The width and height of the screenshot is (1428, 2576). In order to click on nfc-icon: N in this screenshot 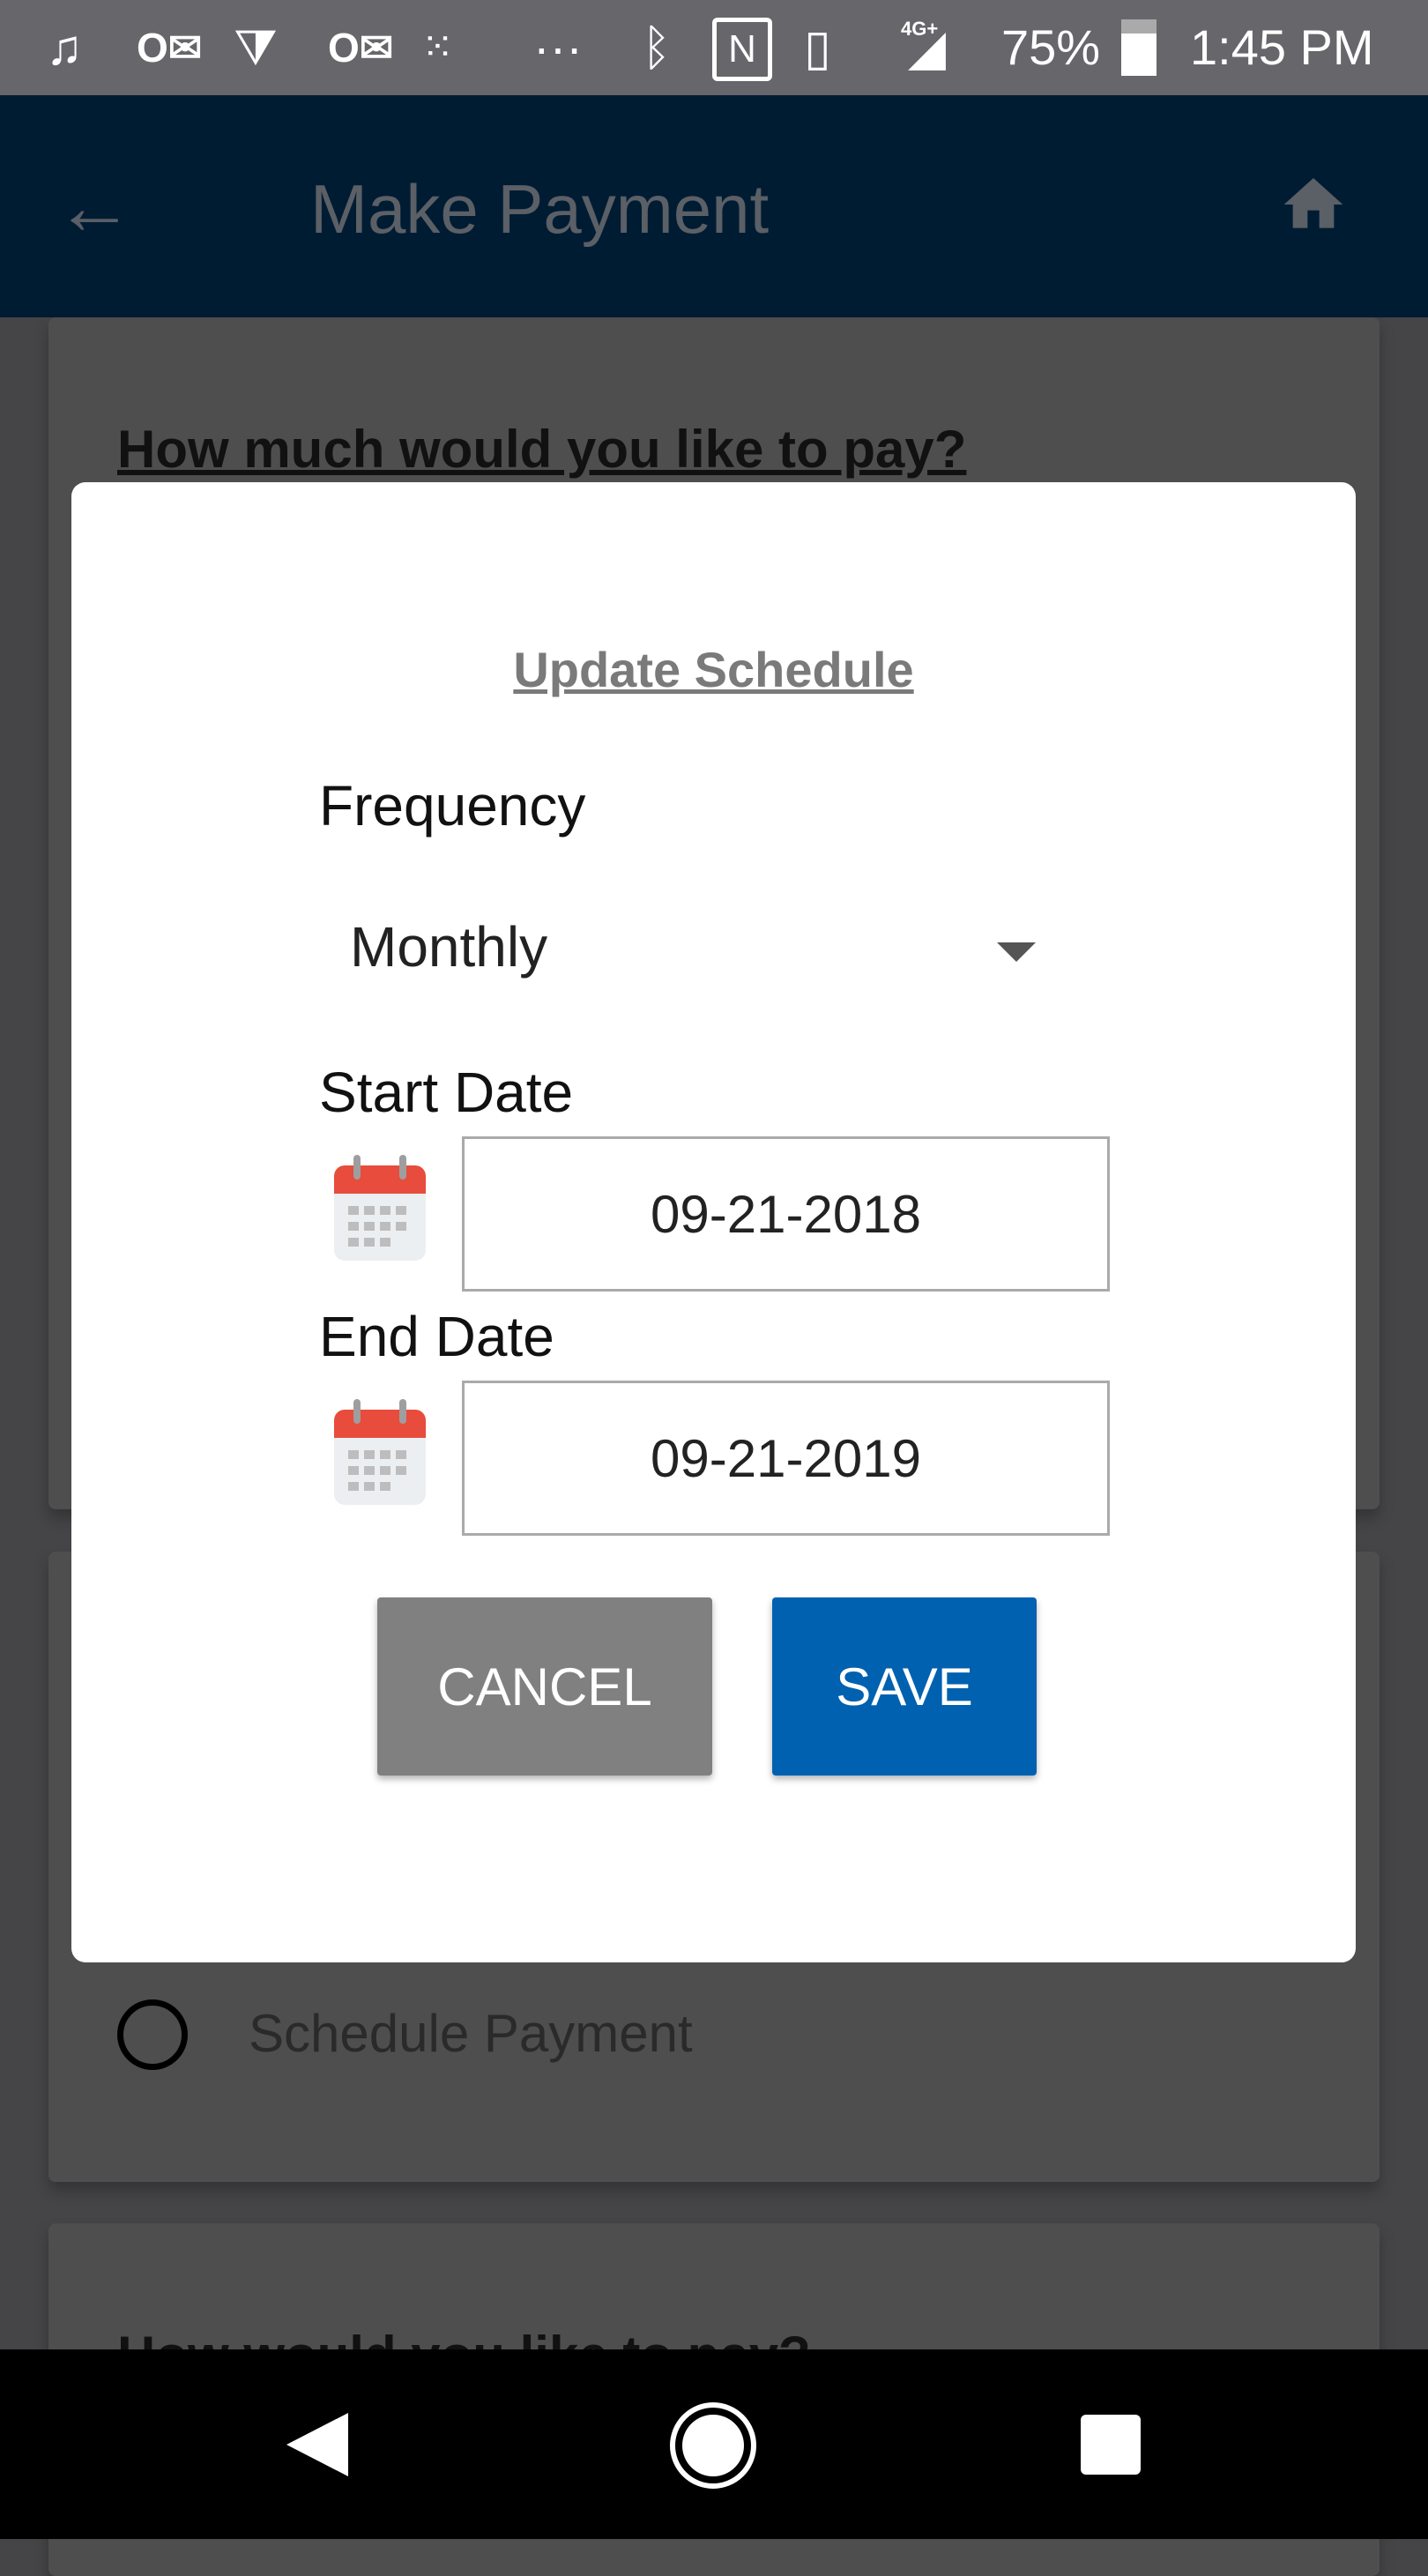, I will do `click(742, 49)`.